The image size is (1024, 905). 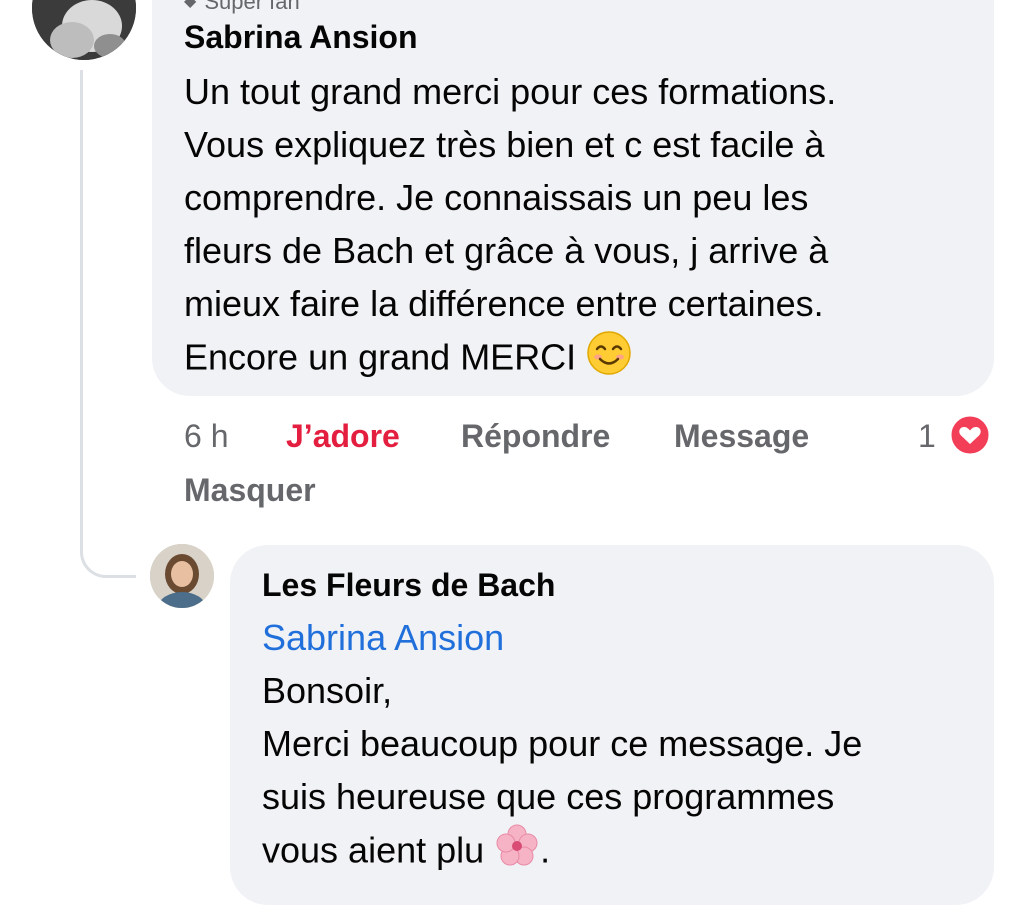 What do you see at coordinates (562, 743) in the screenshot?
I see `reply-line: Merci beaucoup pour ce message. Je` at bounding box center [562, 743].